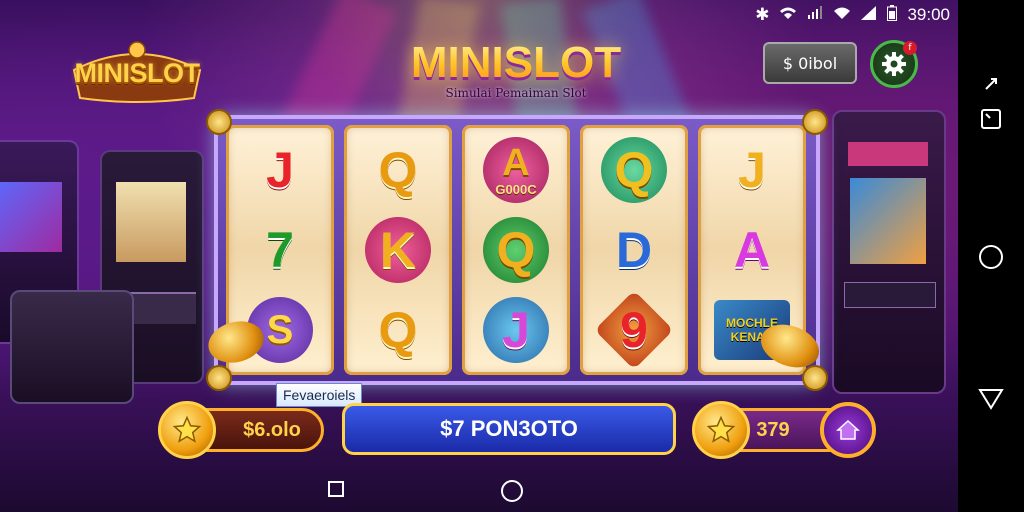  I want to click on reel-symbol: A, so click(752, 250).